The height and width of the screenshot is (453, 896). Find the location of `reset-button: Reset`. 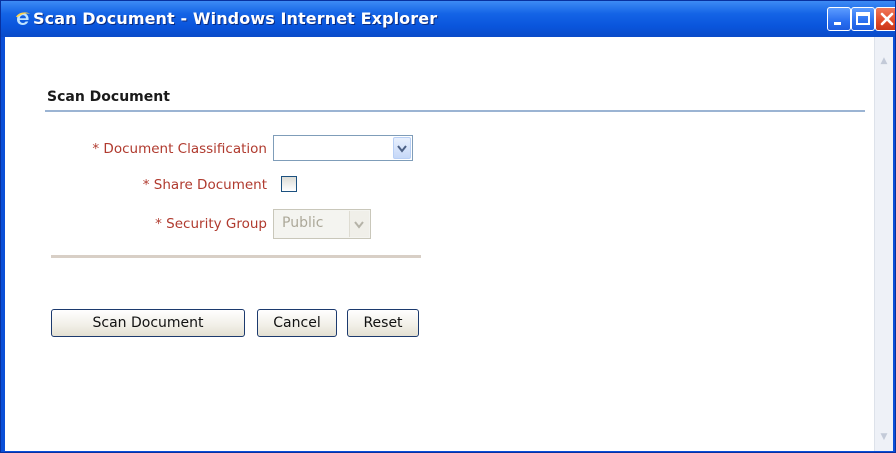

reset-button: Reset is located at coordinates (383, 323).